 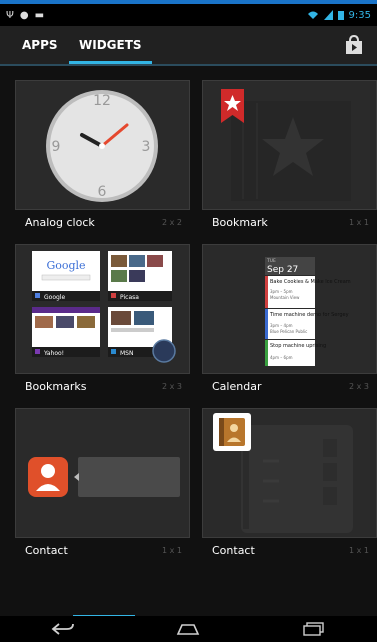 What do you see at coordinates (281, 291) in the screenshot?
I see `event-time: 3pm – 5pm` at bounding box center [281, 291].